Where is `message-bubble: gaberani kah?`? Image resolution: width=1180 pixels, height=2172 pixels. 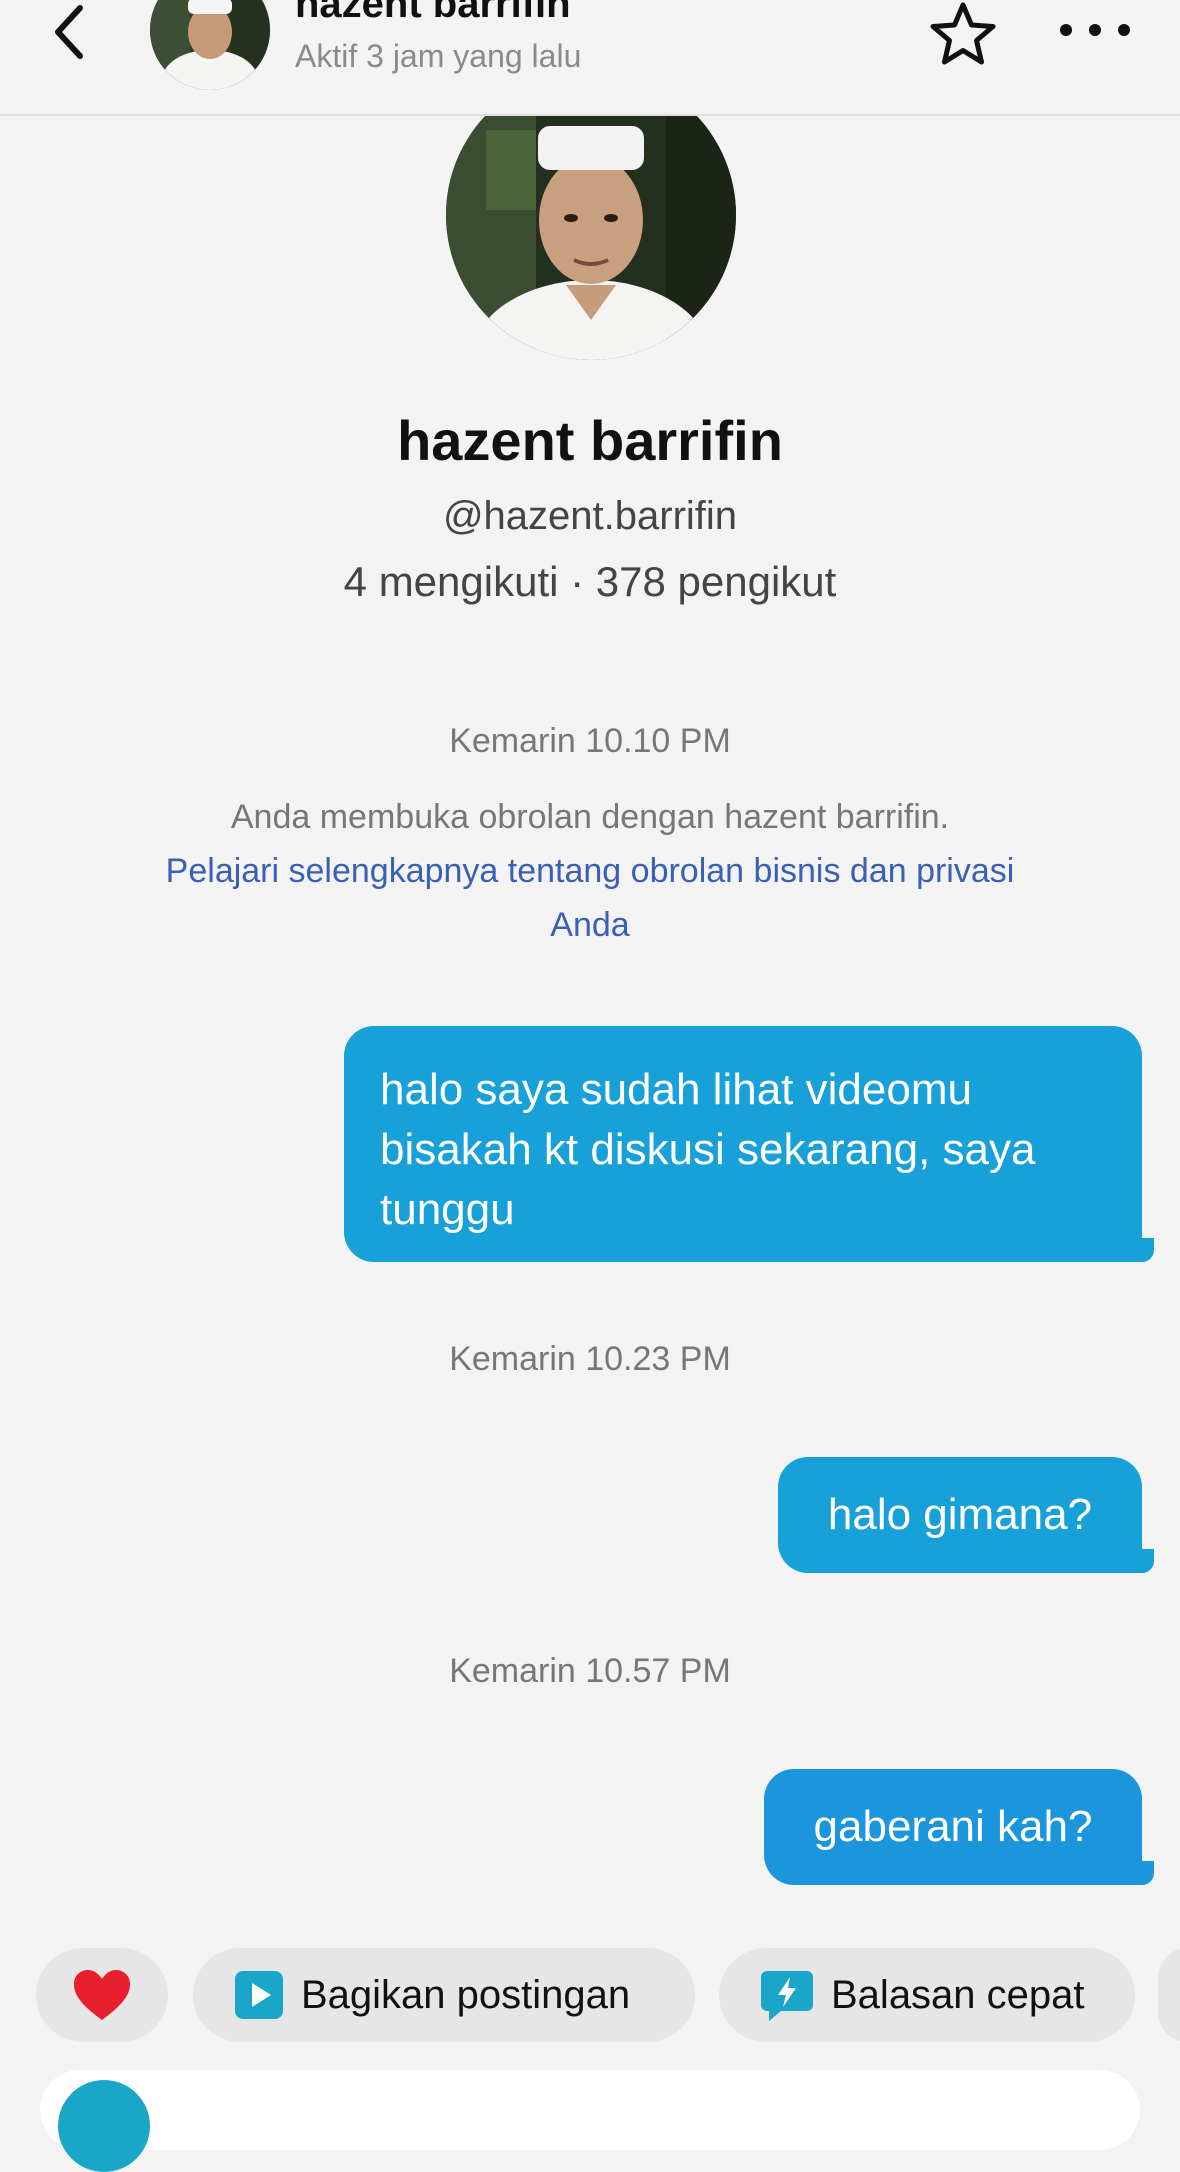
message-bubble: gaberani kah? is located at coordinates (953, 1827).